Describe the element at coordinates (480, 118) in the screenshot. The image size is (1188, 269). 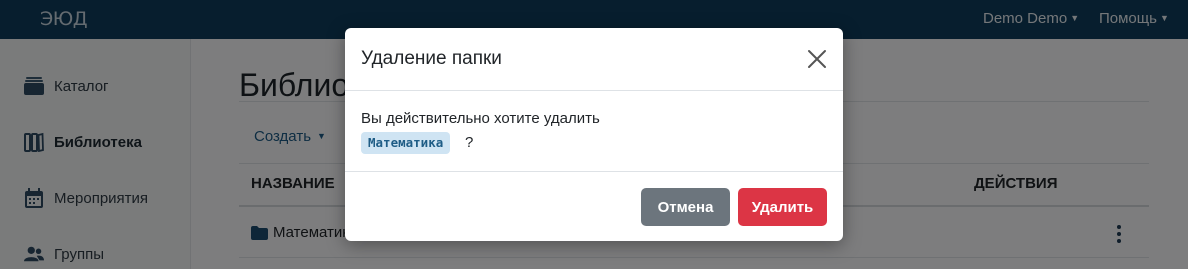
I see `dialog-message: Вы действительно хотите удалить` at that location.